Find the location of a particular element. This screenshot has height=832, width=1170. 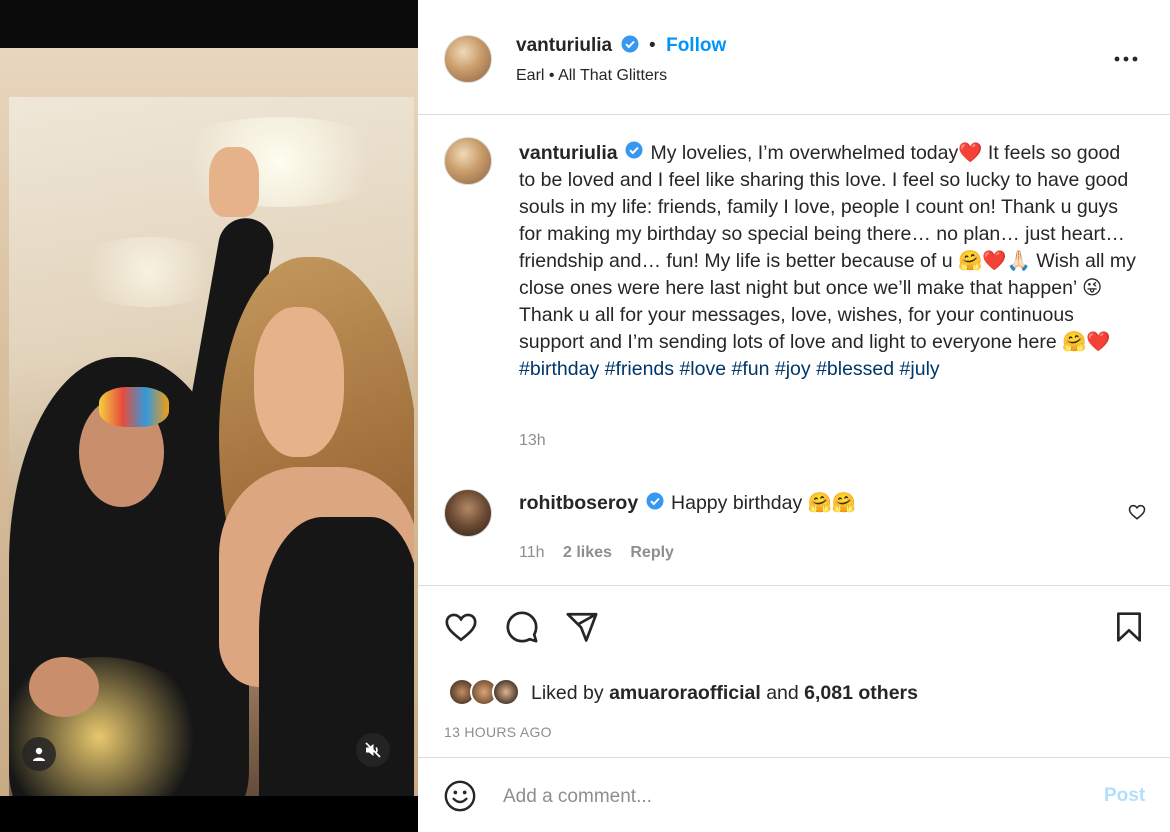

speaker-muted-icon is located at coordinates (373, 750).